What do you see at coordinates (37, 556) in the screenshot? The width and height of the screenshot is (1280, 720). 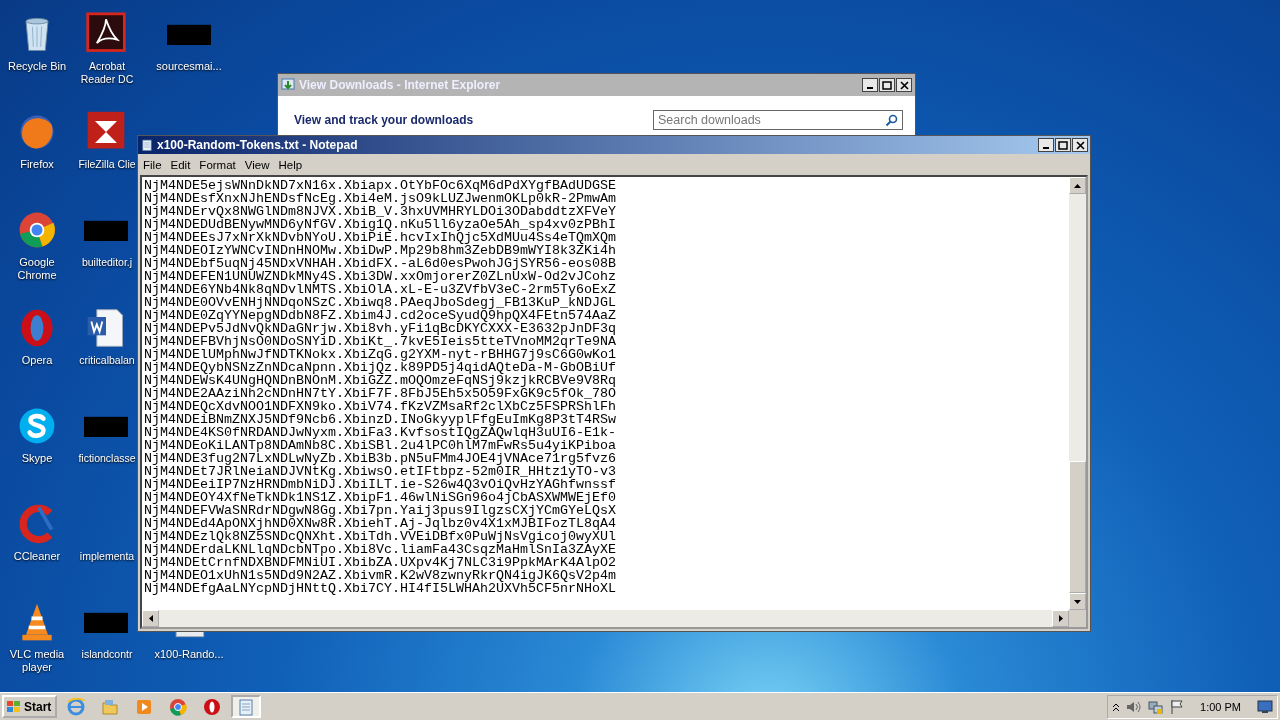 I see `desktop-icon-label: CCleaner` at bounding box center [37, 556].